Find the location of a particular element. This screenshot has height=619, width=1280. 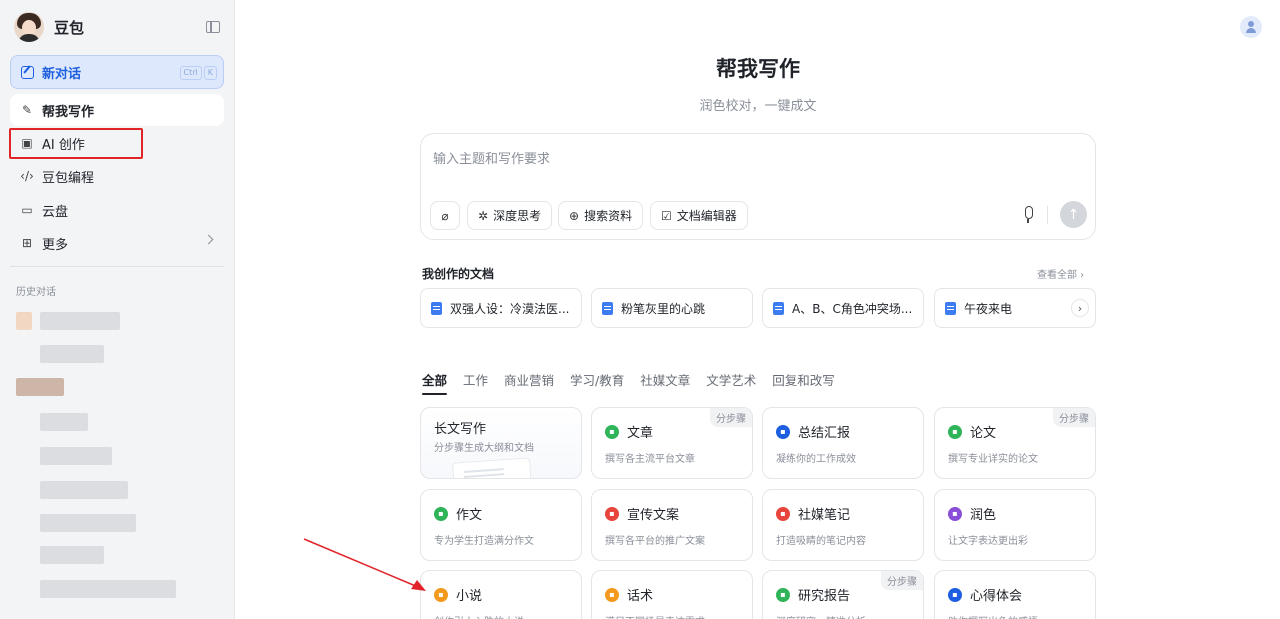

template-card: ▪ 话术满足不同场景表达需求 is located at coordinates (672, 594).